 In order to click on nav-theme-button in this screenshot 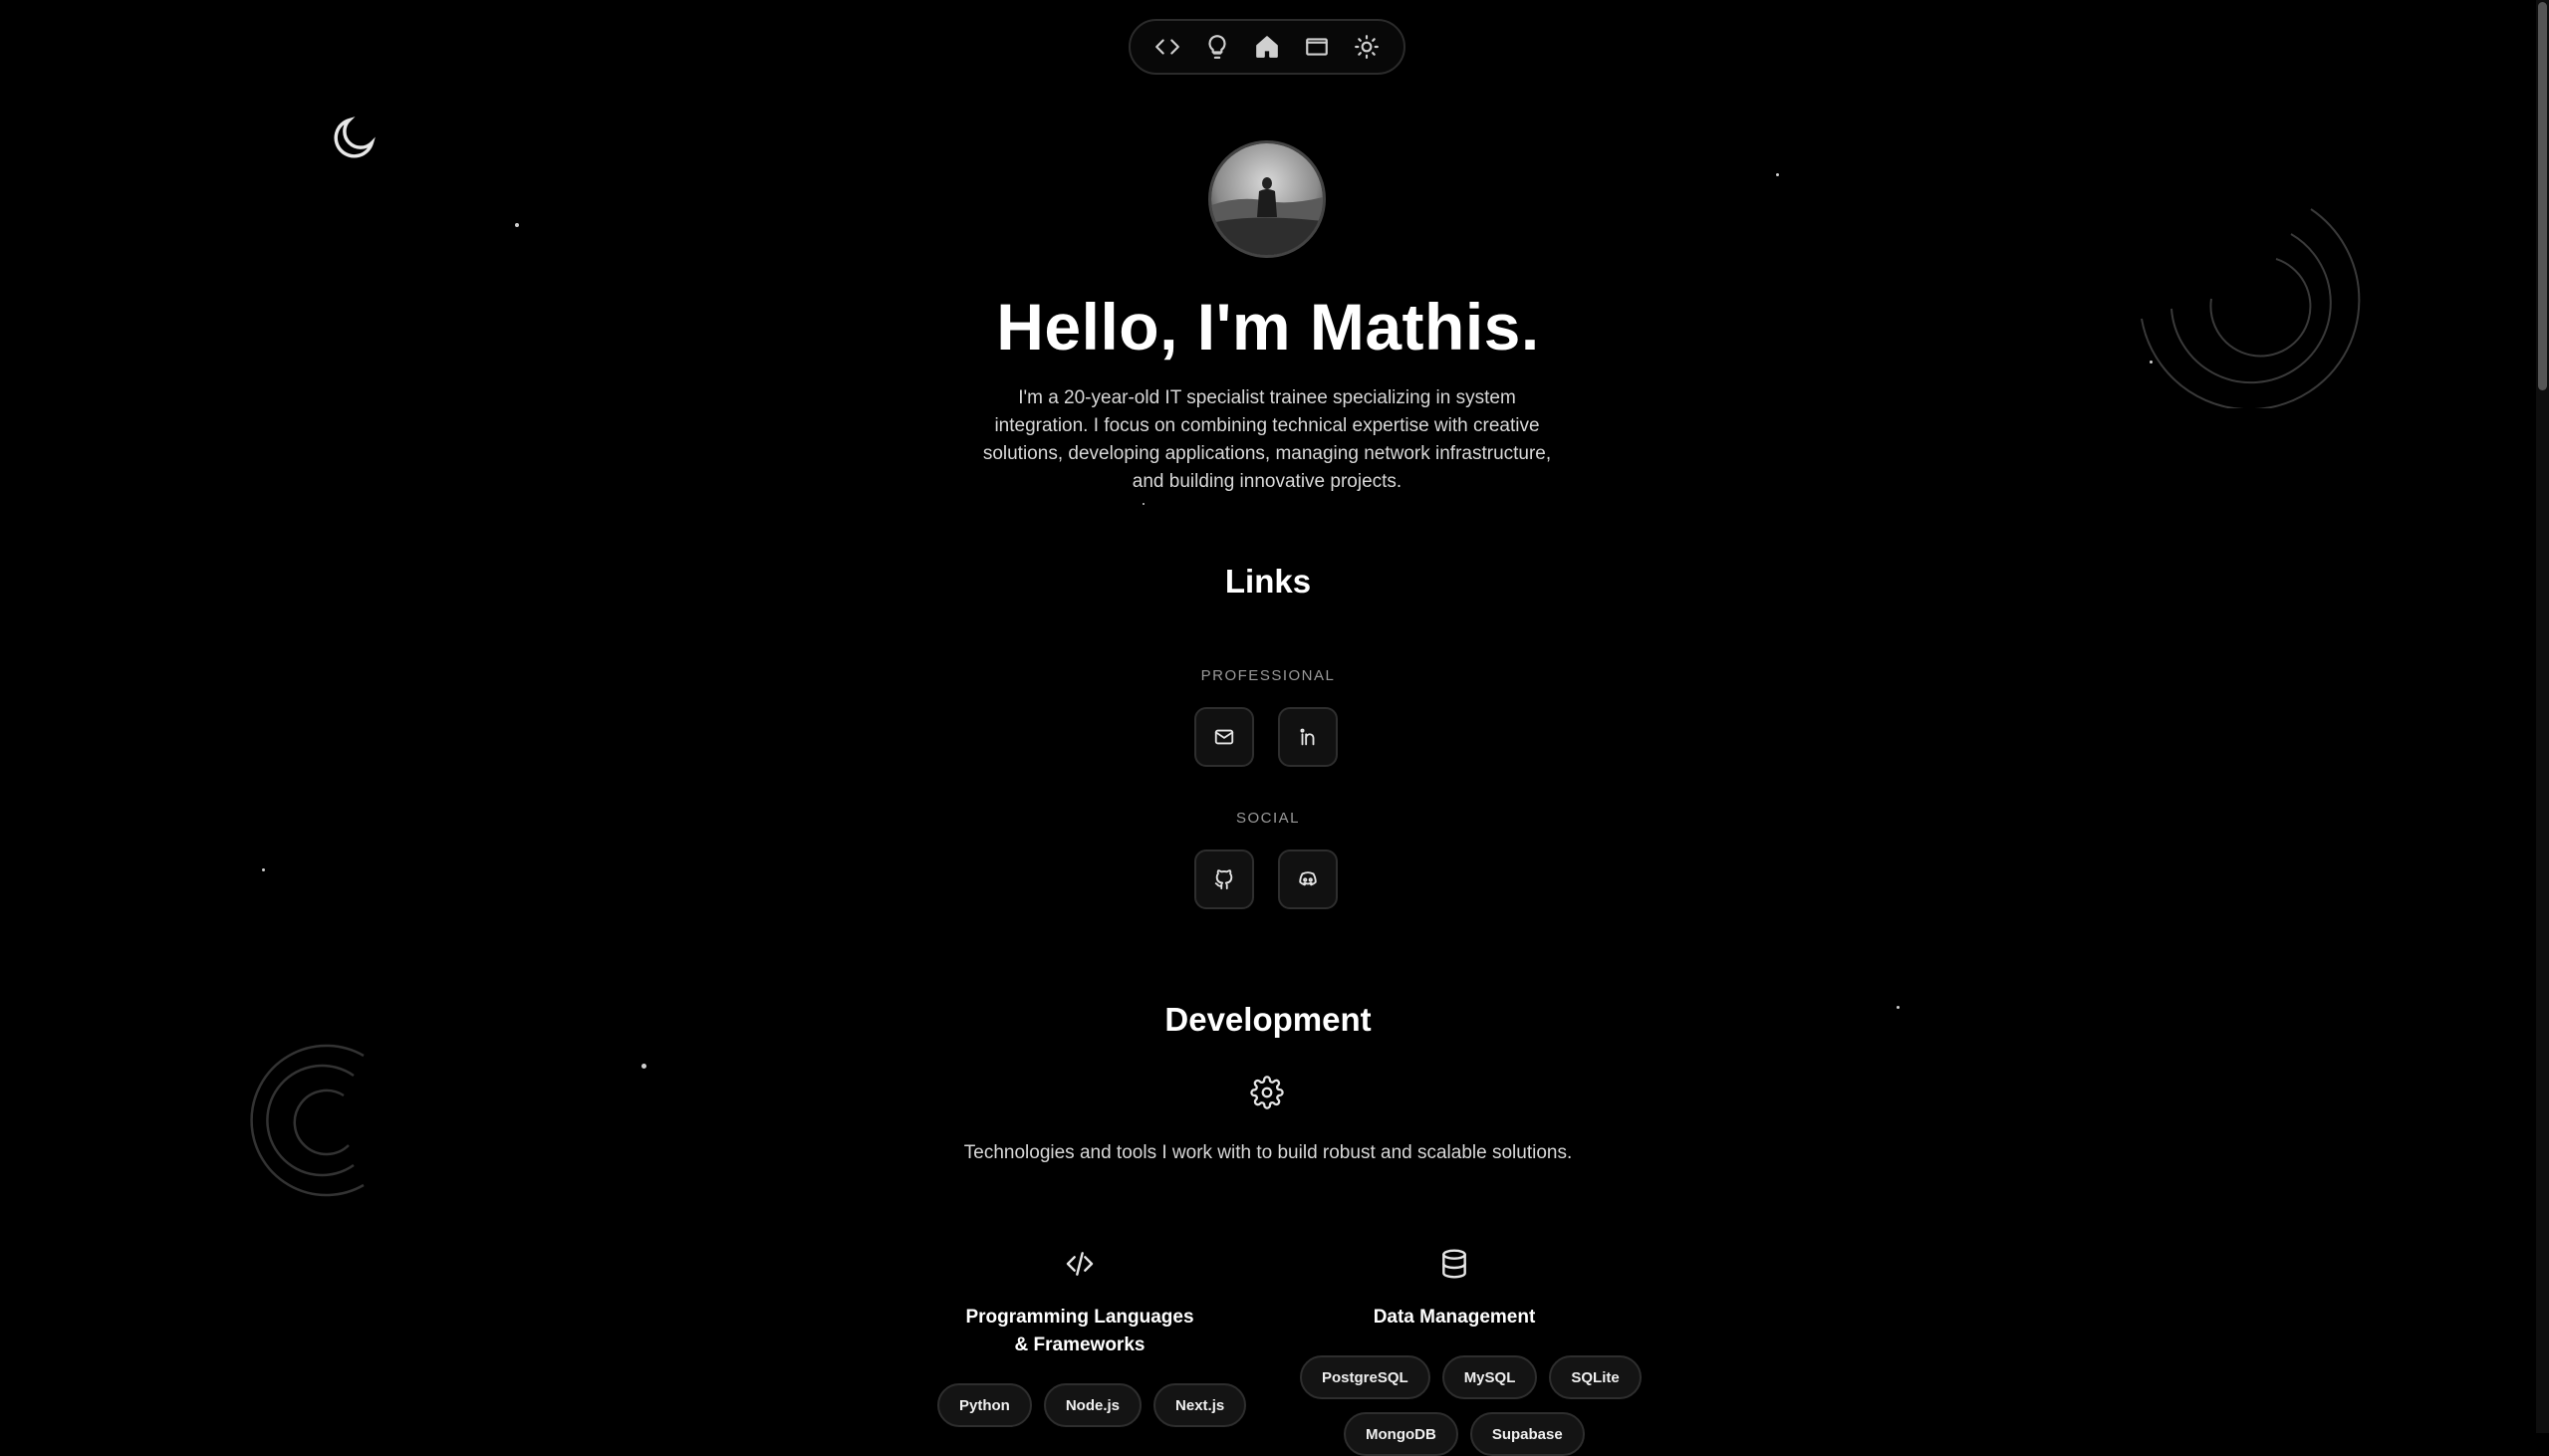, I will do `click(1367, 47)`.